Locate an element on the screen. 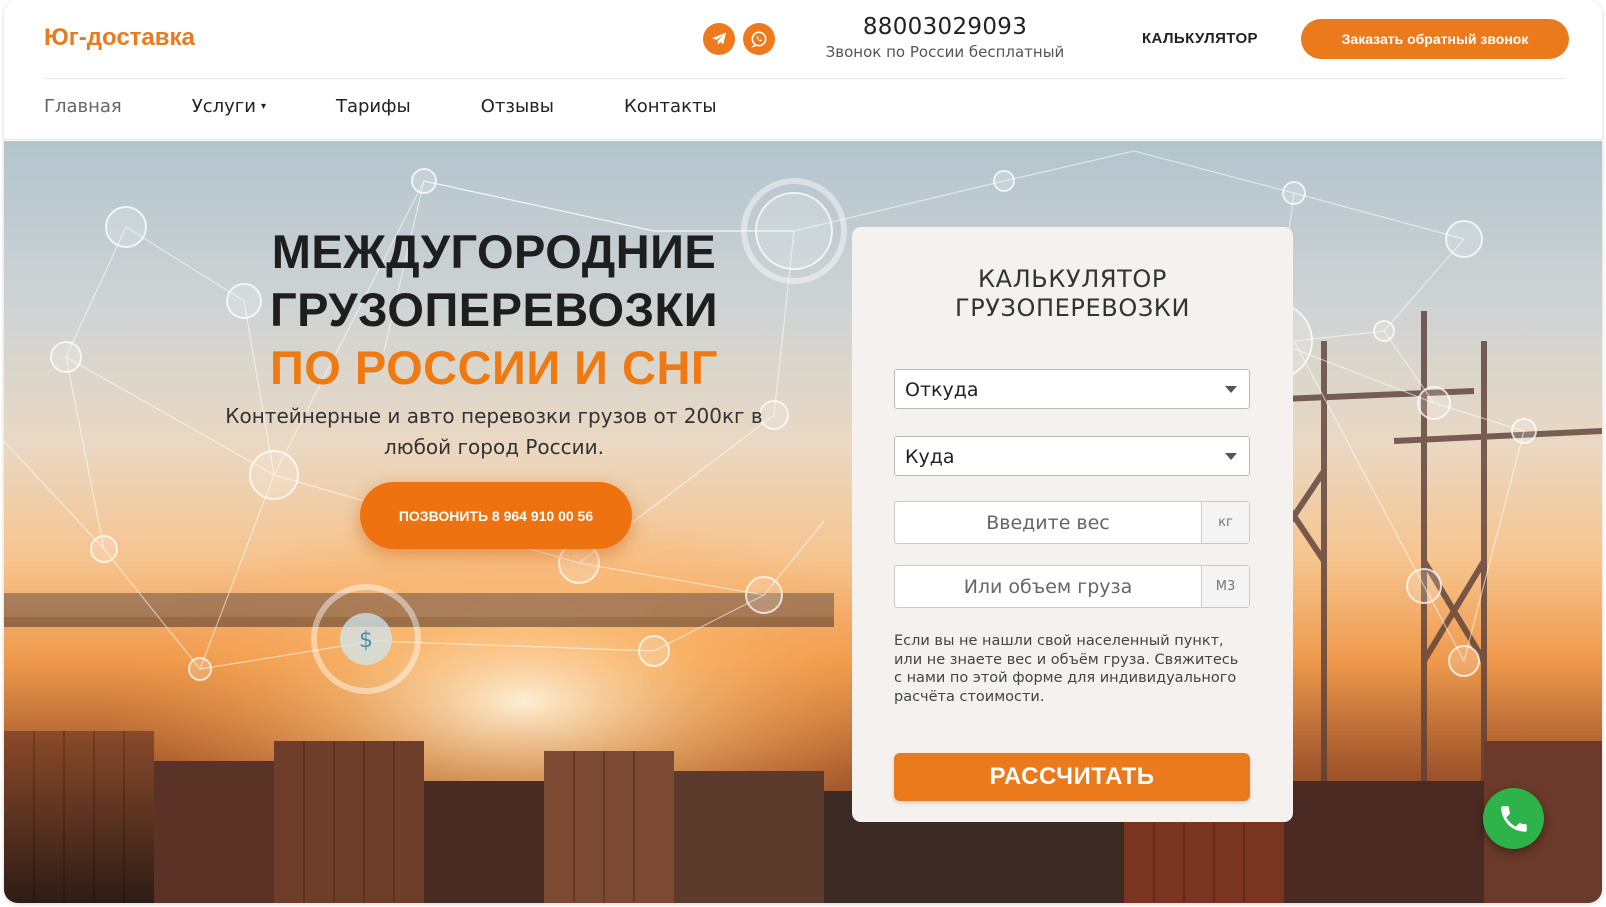 This screenshot has width=1606, height=907. volume-unit: М3 is located at coordinates (1225, 586).